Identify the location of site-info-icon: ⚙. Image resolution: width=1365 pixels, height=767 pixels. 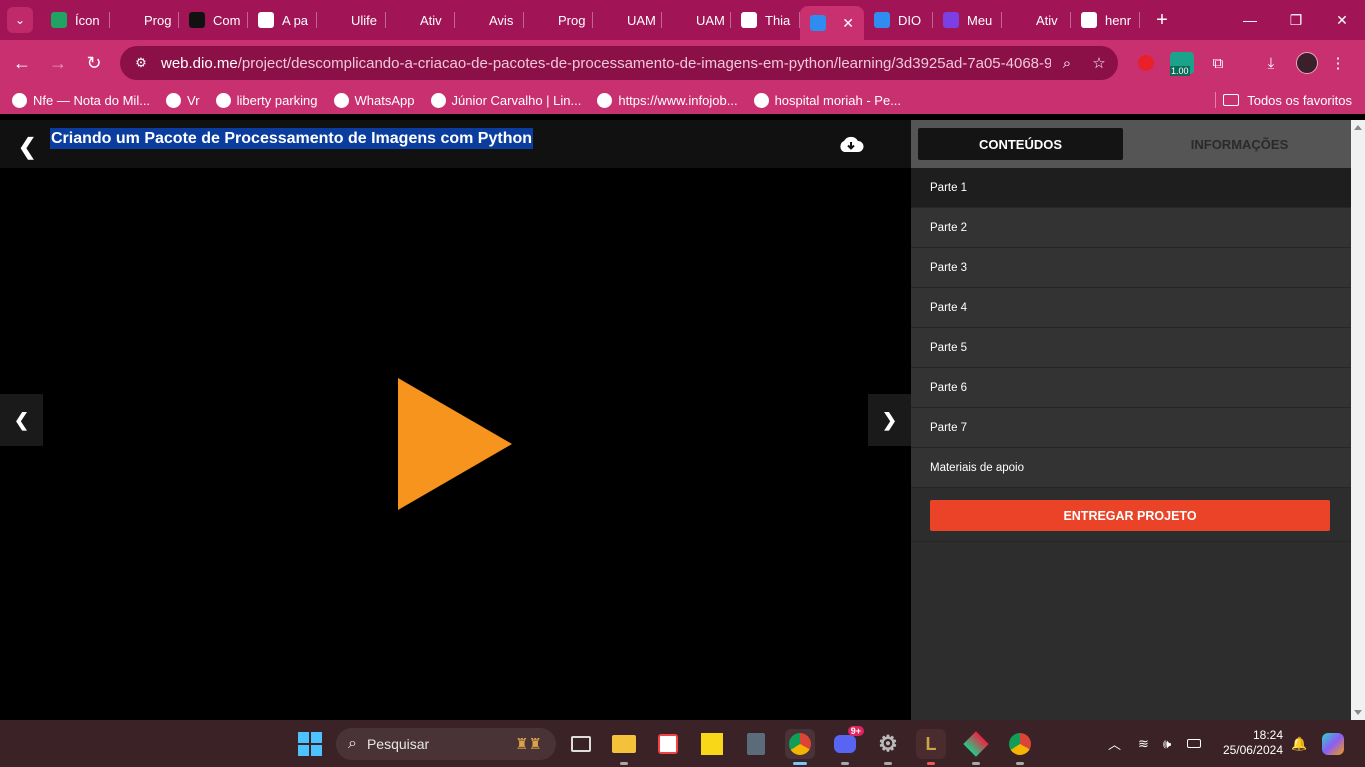
(141, 63).